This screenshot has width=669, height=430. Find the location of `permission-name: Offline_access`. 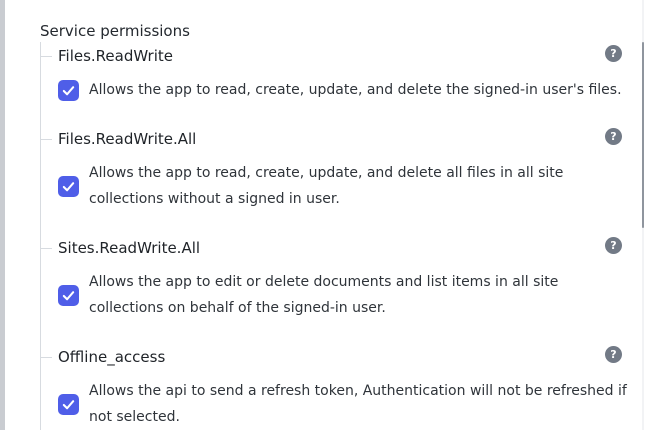

permission-name: Offline_access is located at coordinates (112, 357).